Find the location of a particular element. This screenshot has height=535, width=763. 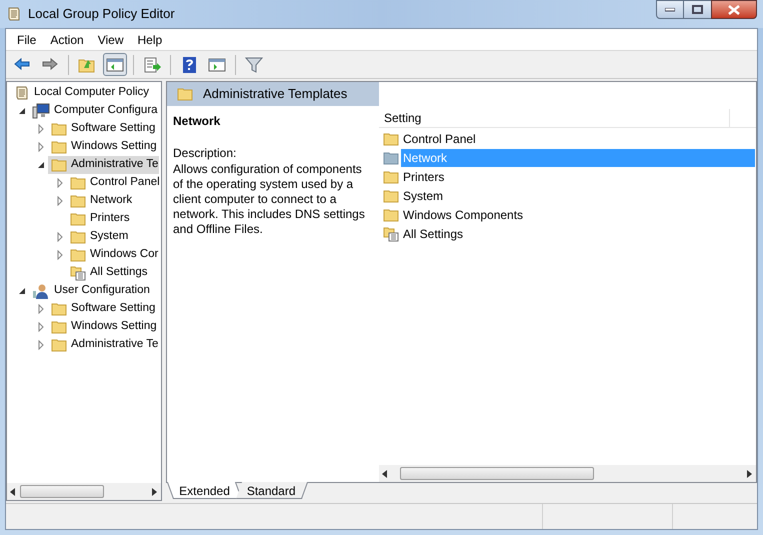

column-header: Setting is located at coordinates (554, 118).